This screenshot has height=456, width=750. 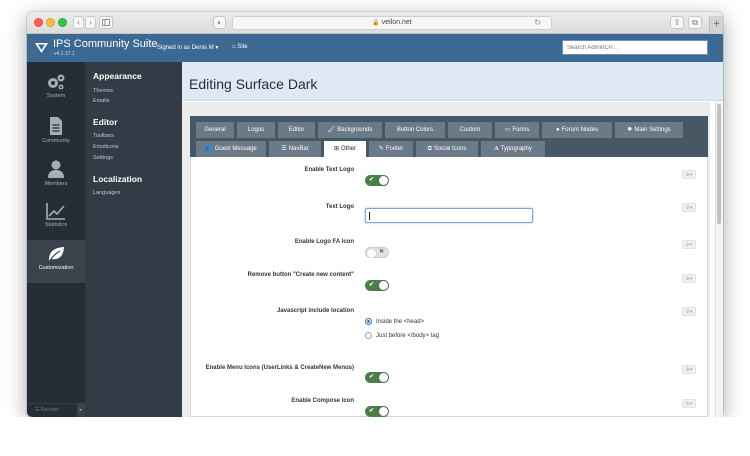 What do you see at coordinates (118, 179) in the screenshot?
I see `submenu-heading-localization: Localization` at bounding box center [118, 179].